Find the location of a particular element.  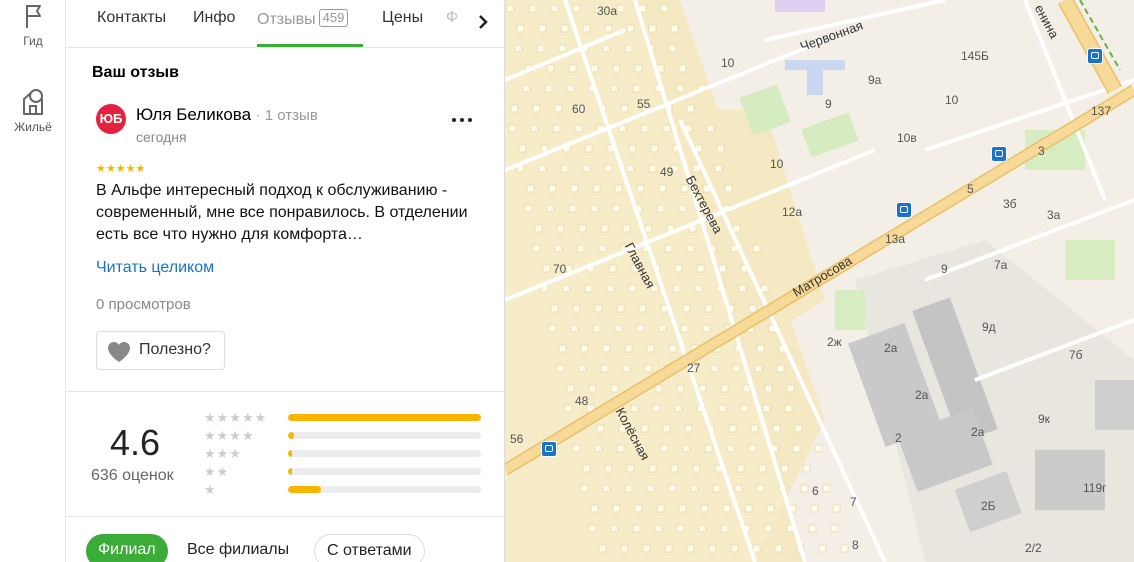

rating-row-stars: ★ is located at coordinates (210, 489).